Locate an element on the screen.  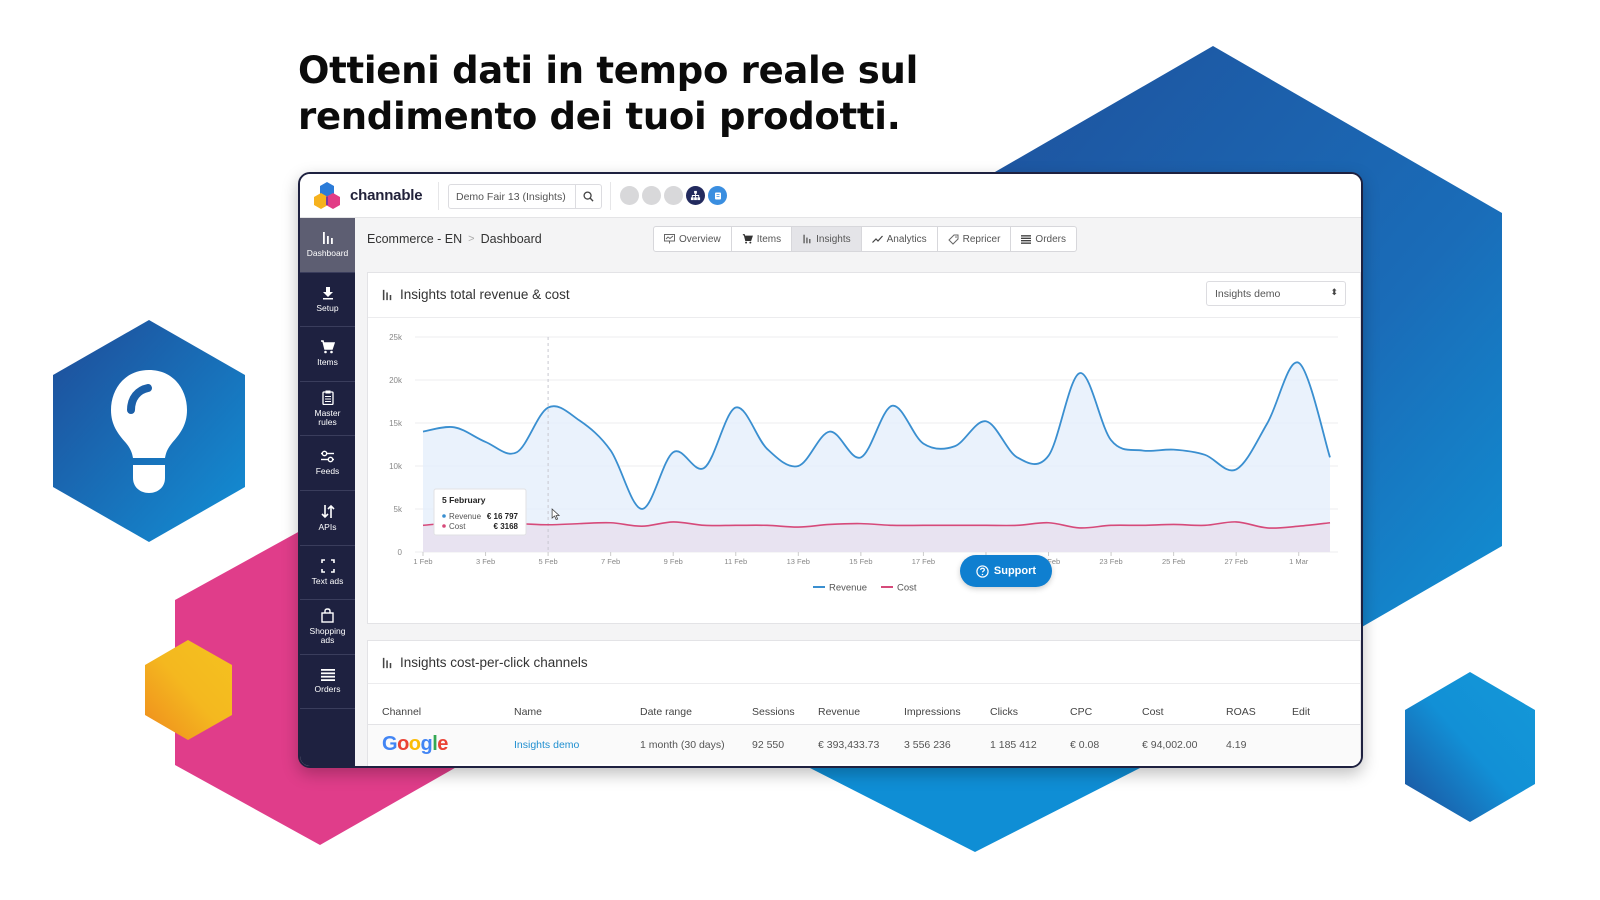
x-tick-label: 27 Feb is located at coordinates (1235, 561).